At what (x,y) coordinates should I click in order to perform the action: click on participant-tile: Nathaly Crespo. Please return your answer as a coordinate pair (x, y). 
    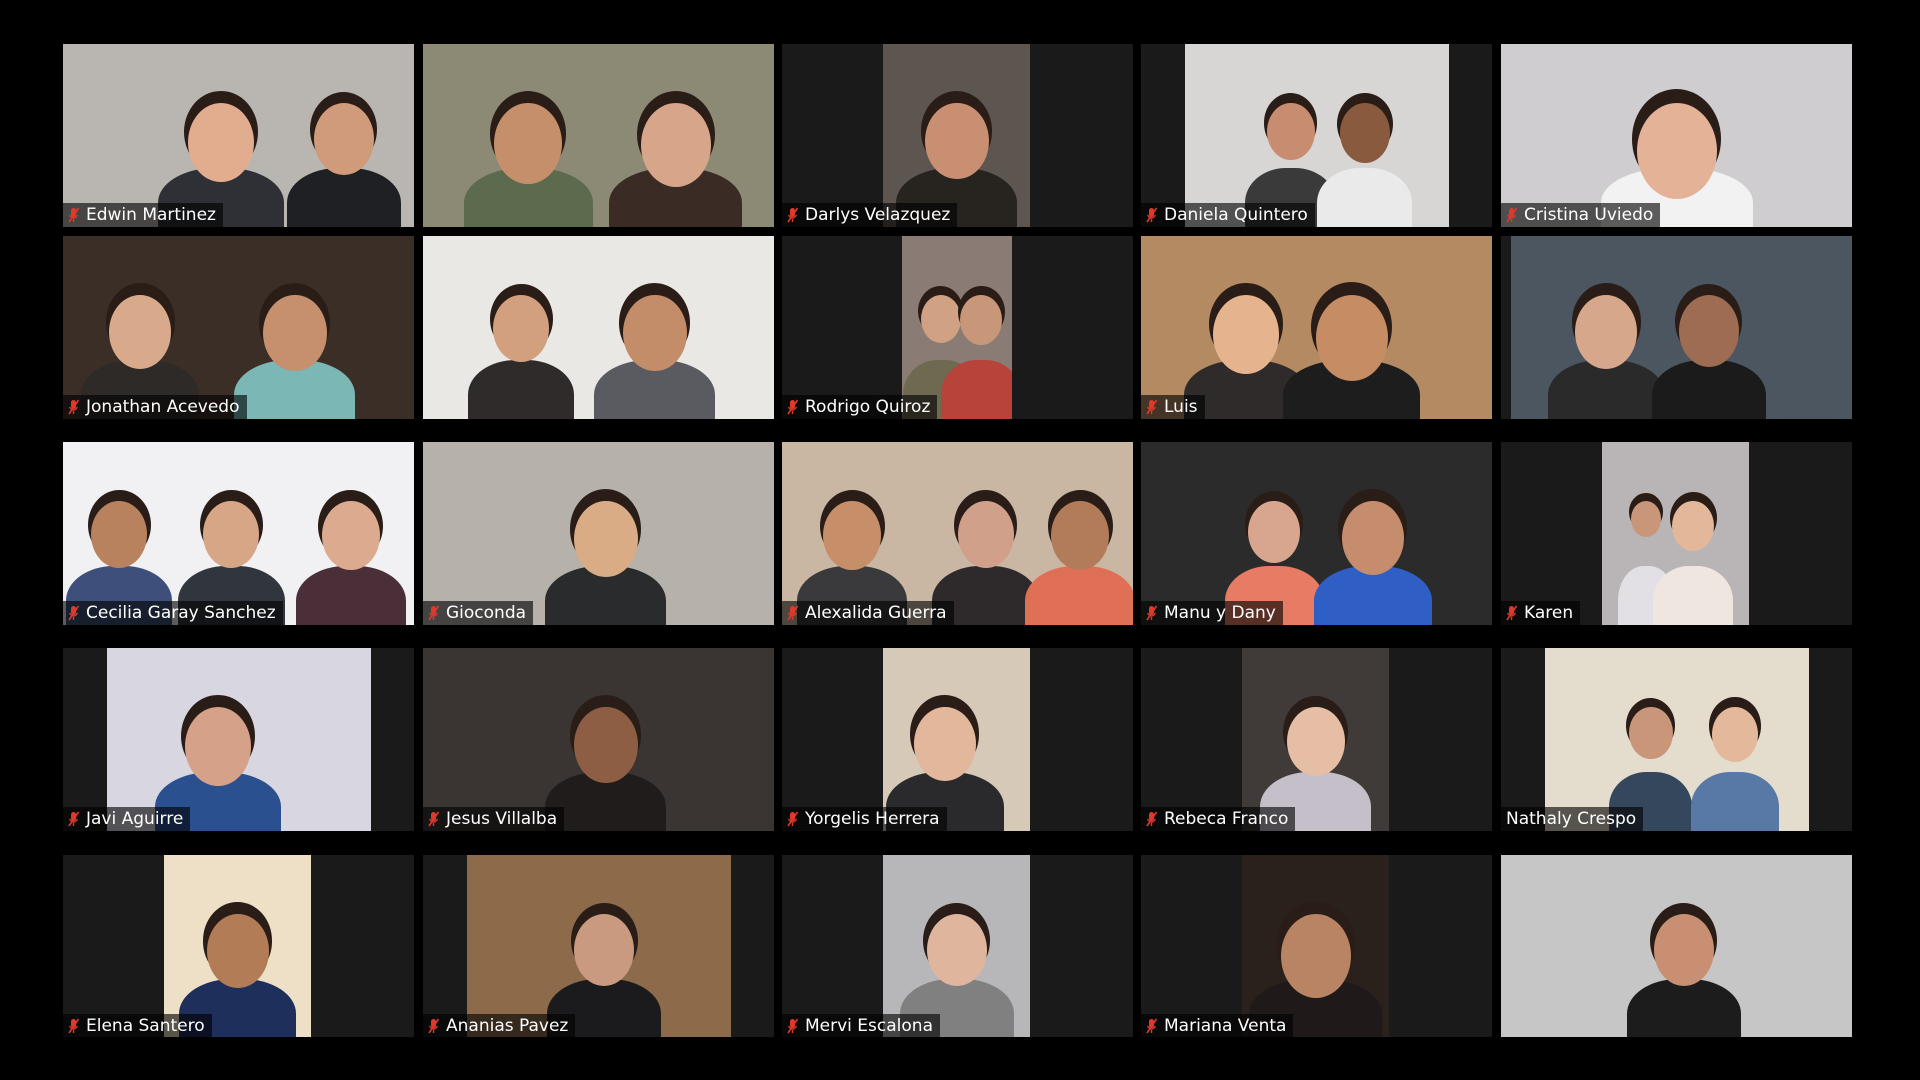
    Looking at the image, I should click on (1676, 739).